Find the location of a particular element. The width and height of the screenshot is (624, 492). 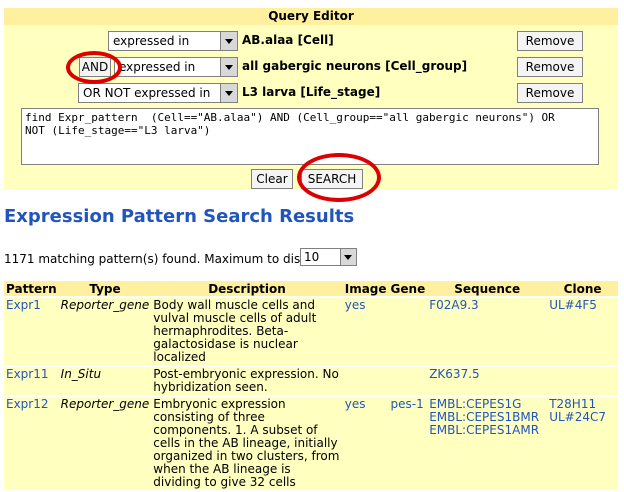

remove-button-3: Remove is located at coordinates (550, 93).